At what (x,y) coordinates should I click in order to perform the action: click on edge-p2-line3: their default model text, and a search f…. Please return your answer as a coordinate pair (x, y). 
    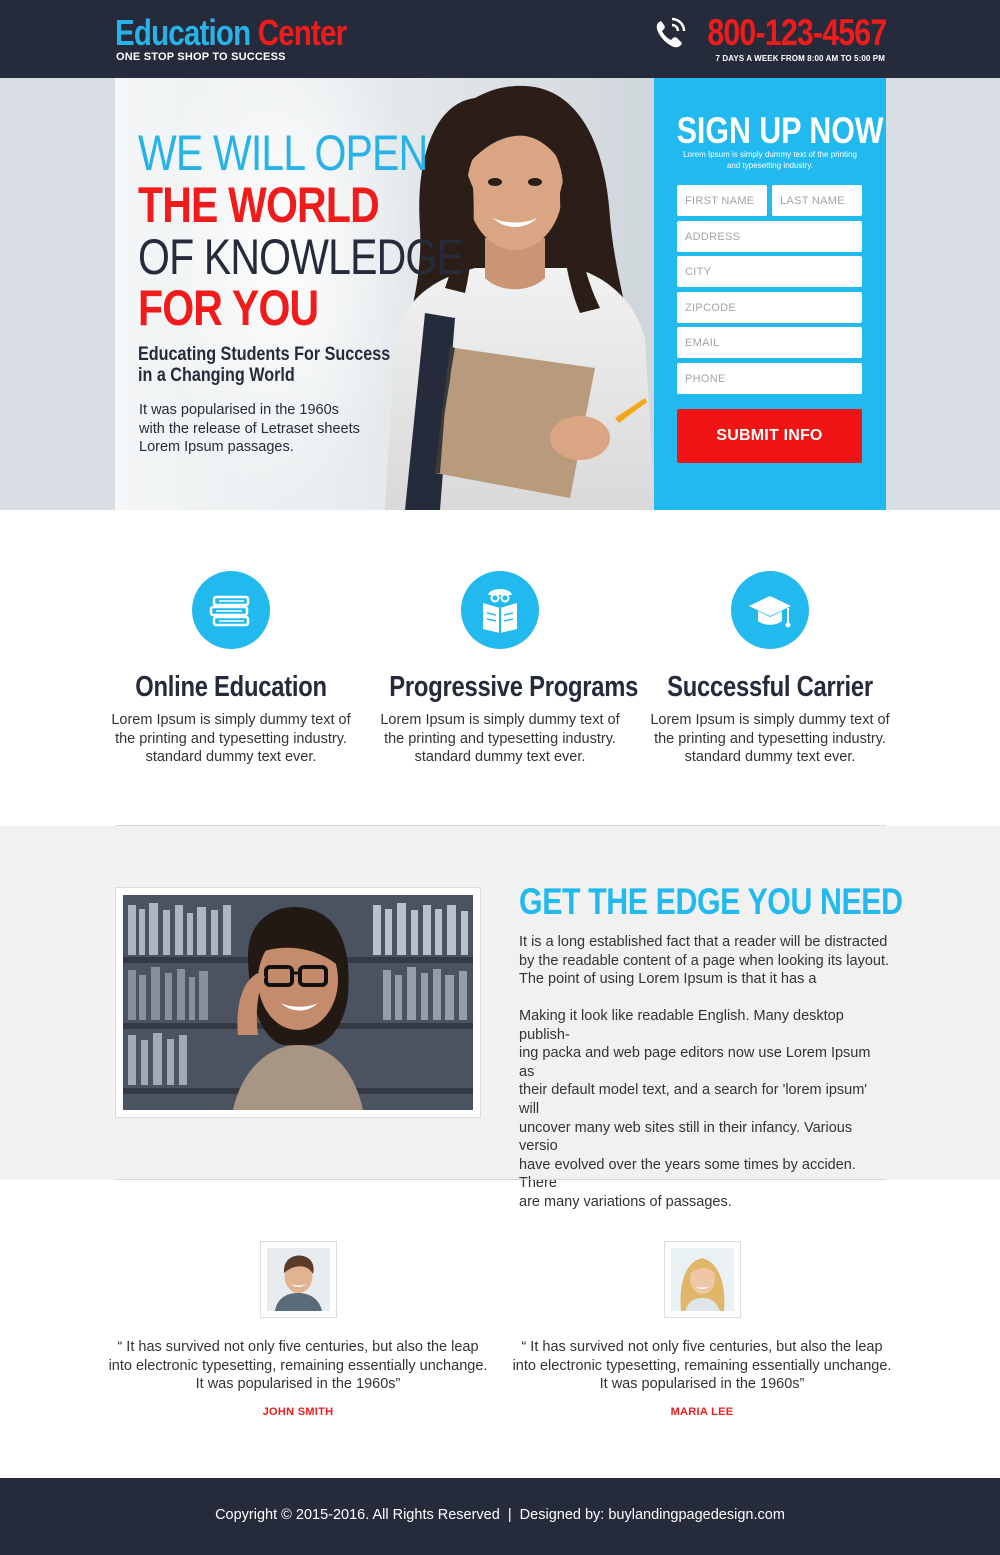
    Looking at the image, I should click on (693, 1099).